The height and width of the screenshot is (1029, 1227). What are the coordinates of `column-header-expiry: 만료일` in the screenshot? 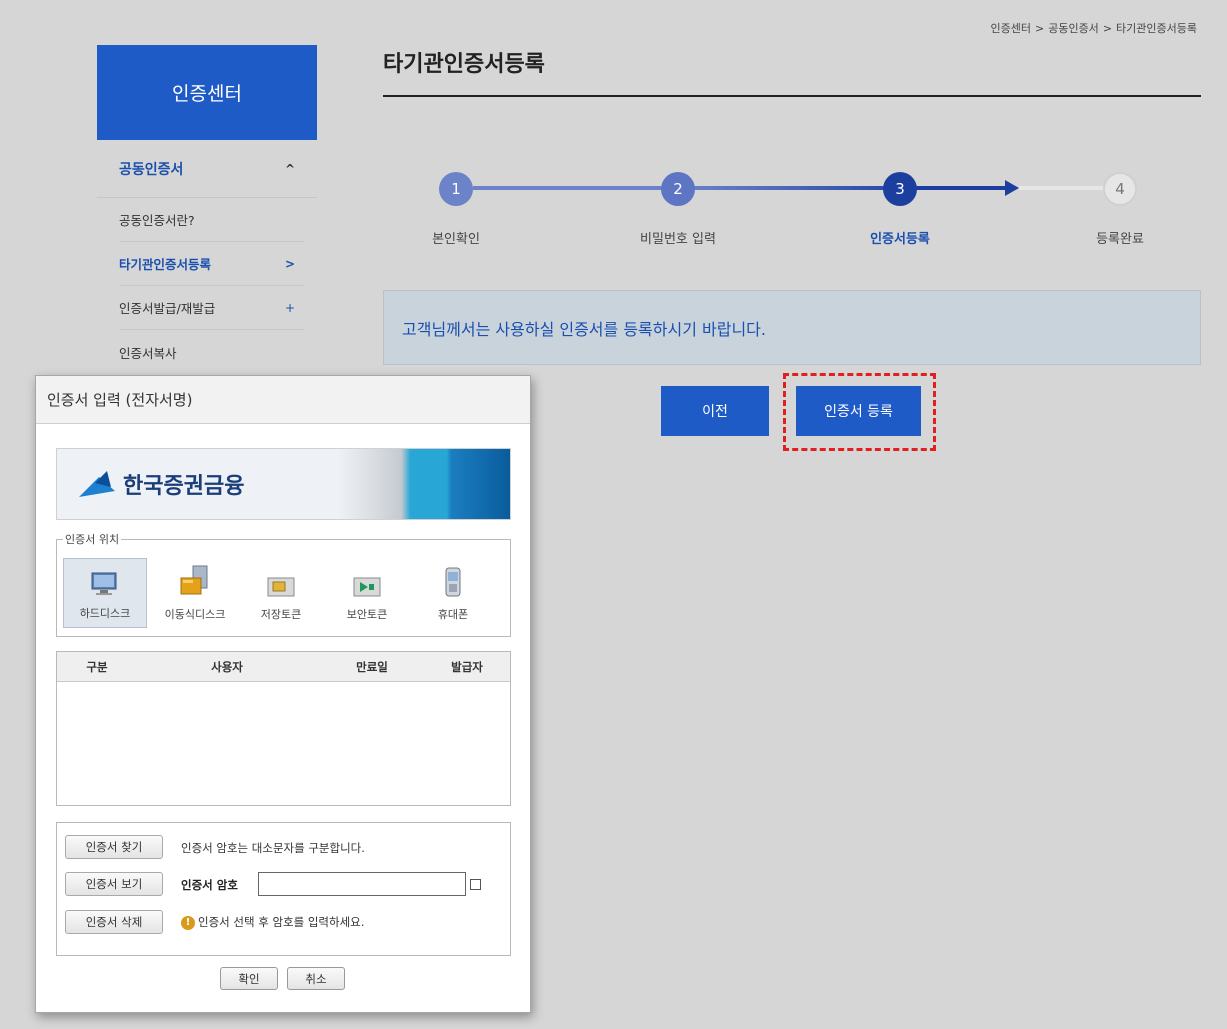 It's located at (372, 667).